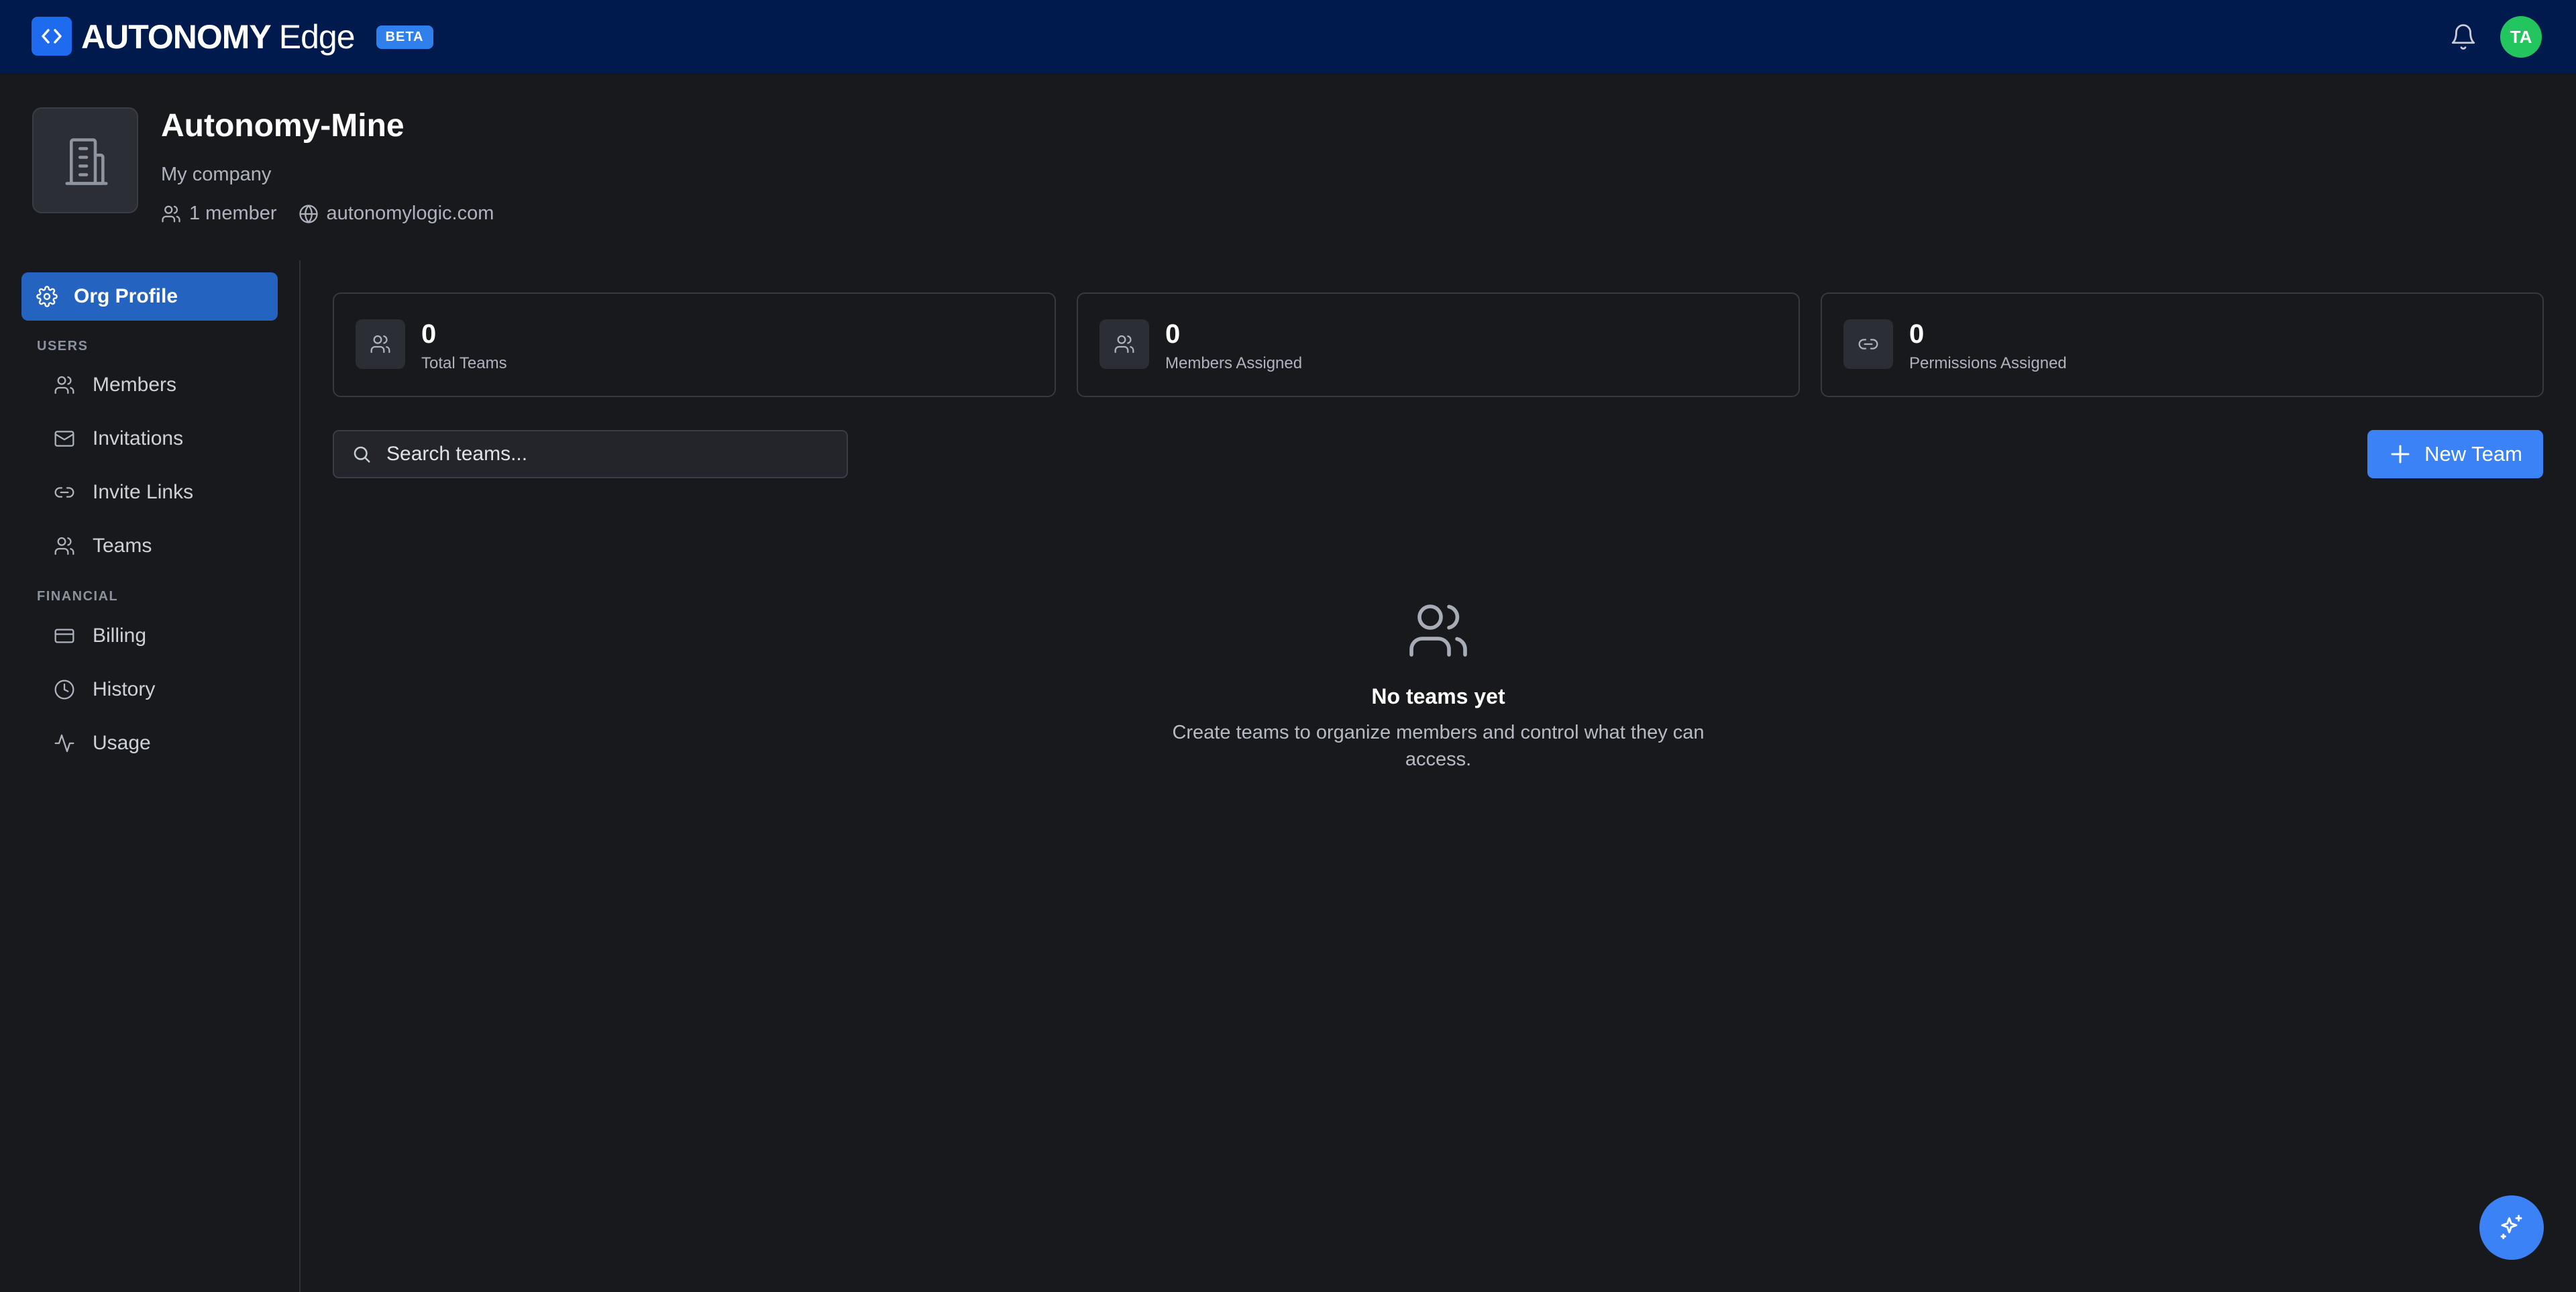 The height and width of the screenshot is (1292, 2576). What do you see at coordinates (2521, 37) in the screenshot?
I see `user-avatar: TA` at bounding box center [2521, 37].